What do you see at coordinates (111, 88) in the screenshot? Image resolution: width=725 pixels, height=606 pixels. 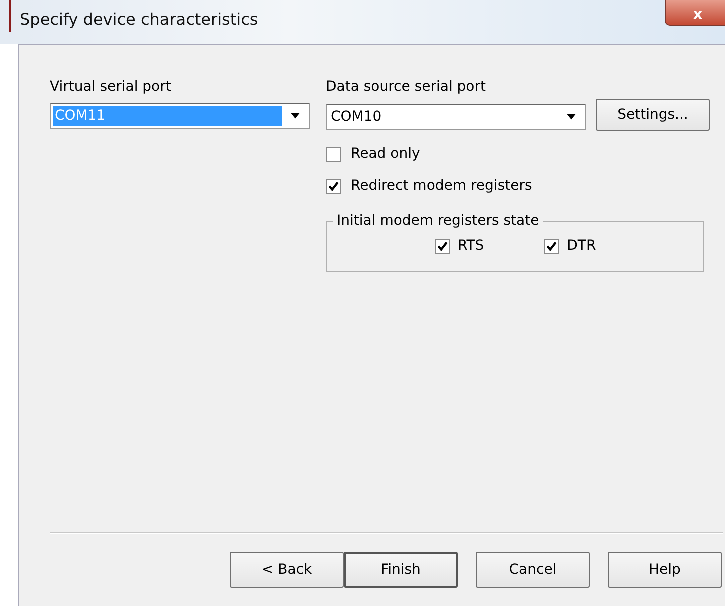 I see `field-label: Virtual serial port` at bounding box center [111, 88].